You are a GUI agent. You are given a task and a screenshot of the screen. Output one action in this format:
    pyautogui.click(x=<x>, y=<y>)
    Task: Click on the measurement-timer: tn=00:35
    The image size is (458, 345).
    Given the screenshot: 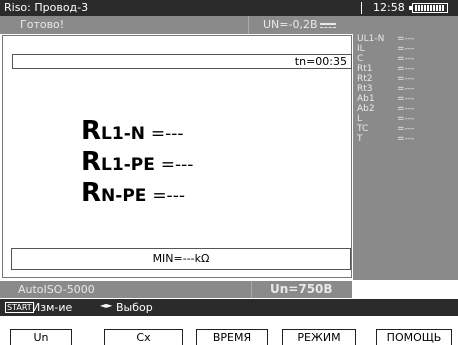 What is the action you would take?
    pyautogui.click(x=320, y=61)
    